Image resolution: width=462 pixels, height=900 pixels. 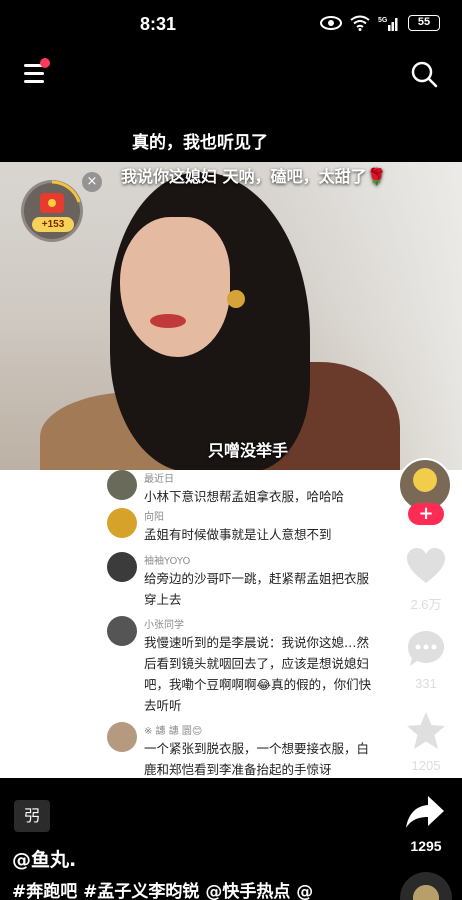 I want to click on svg-text: 5G, so click(x=383, y=20).